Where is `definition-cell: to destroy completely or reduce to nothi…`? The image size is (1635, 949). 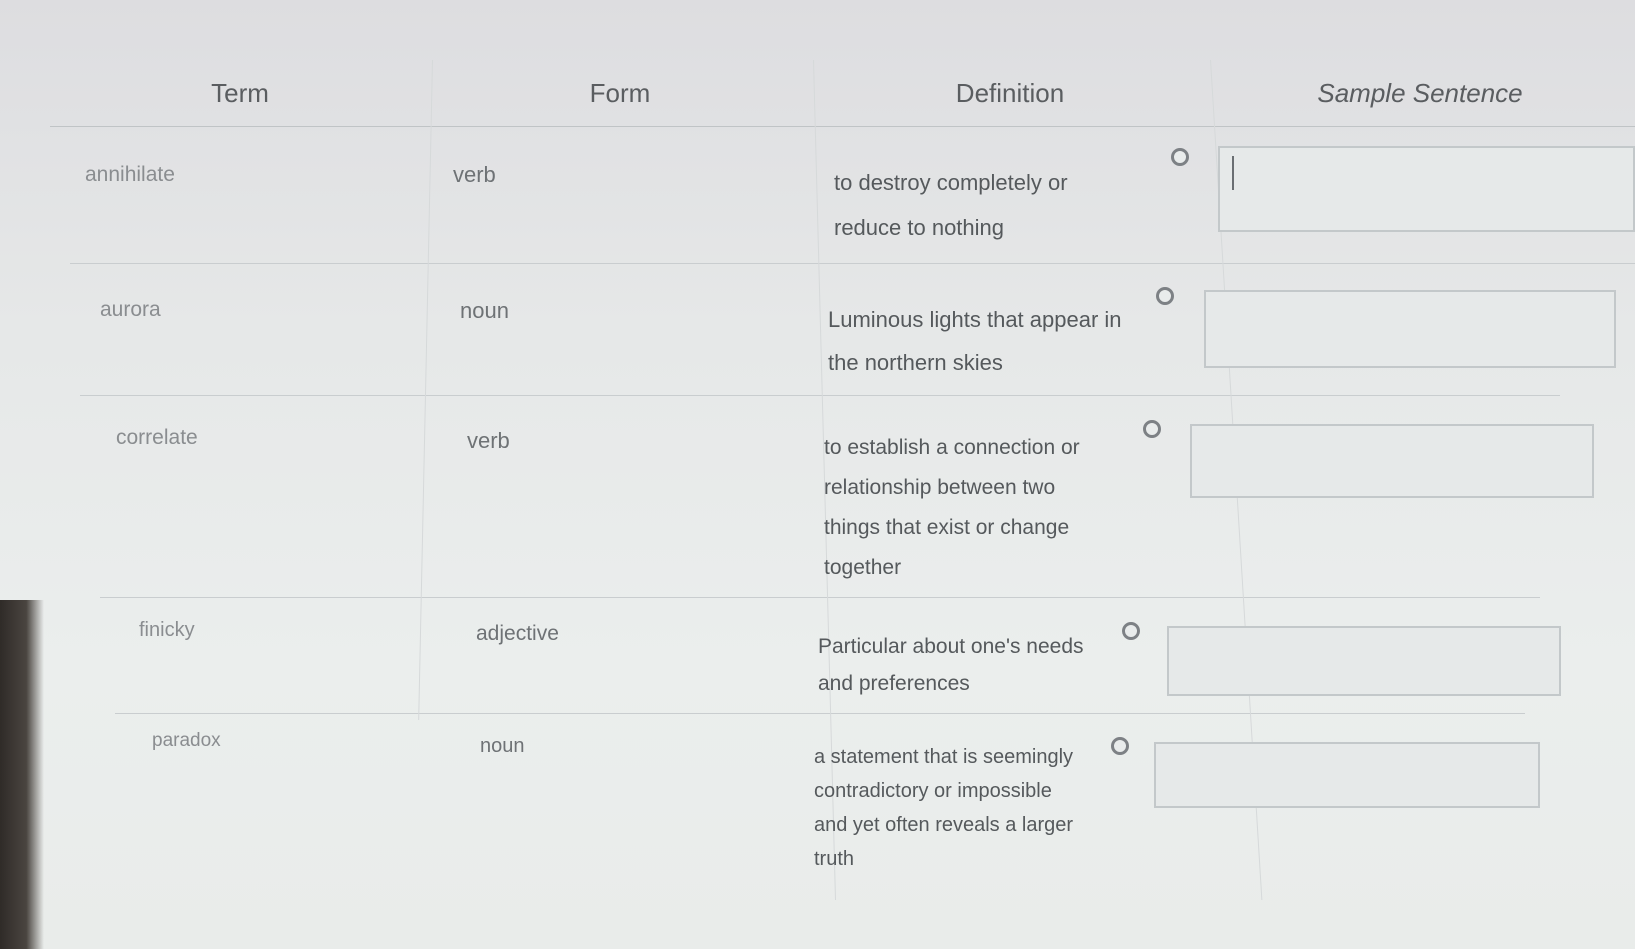 definition-cell: to destroy completely or reduce to nothi… is located at coordinates (951, 205).